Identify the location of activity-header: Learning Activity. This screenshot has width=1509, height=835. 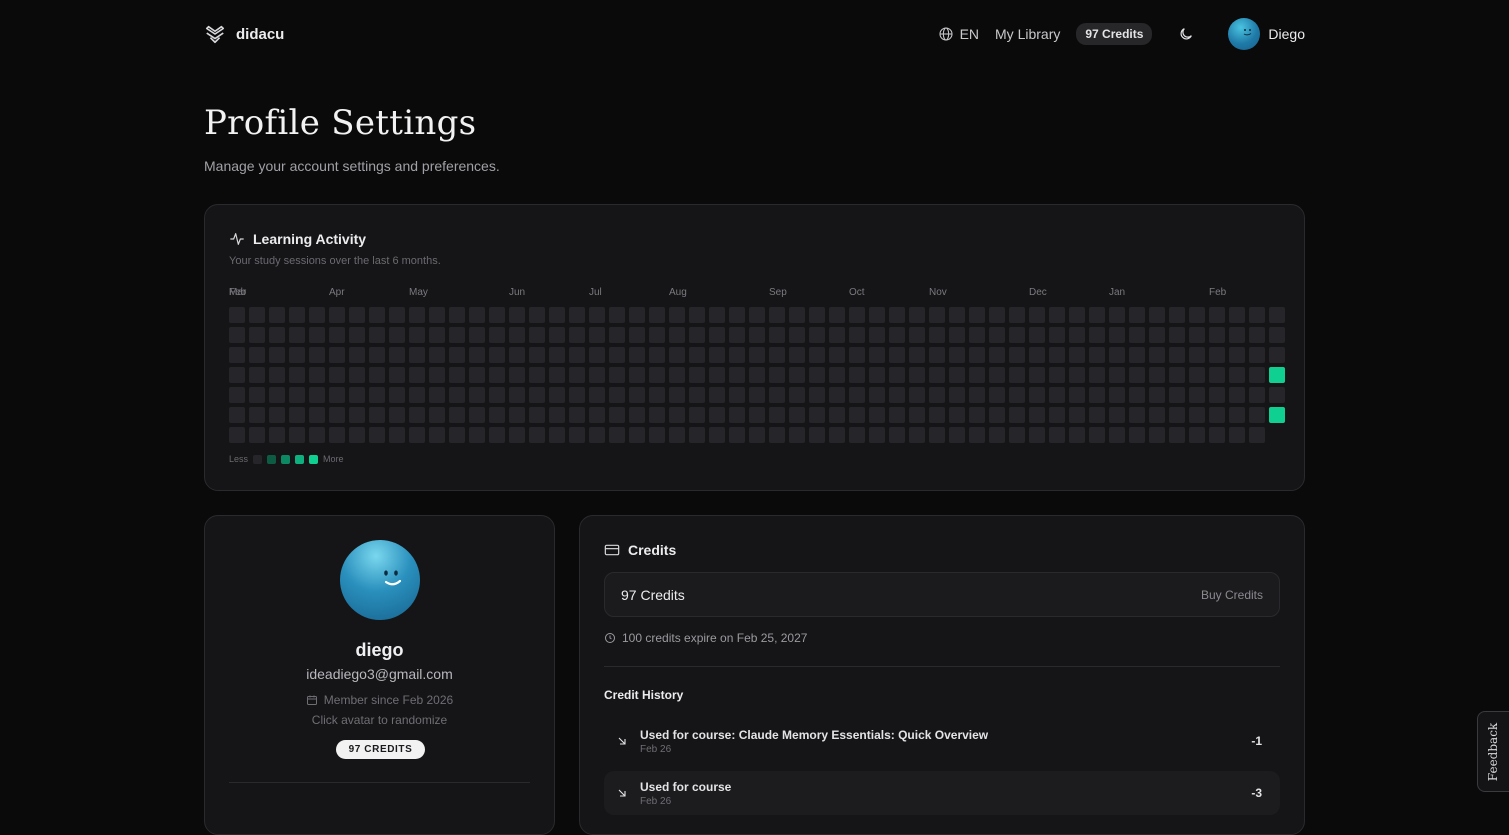
(297, 239).